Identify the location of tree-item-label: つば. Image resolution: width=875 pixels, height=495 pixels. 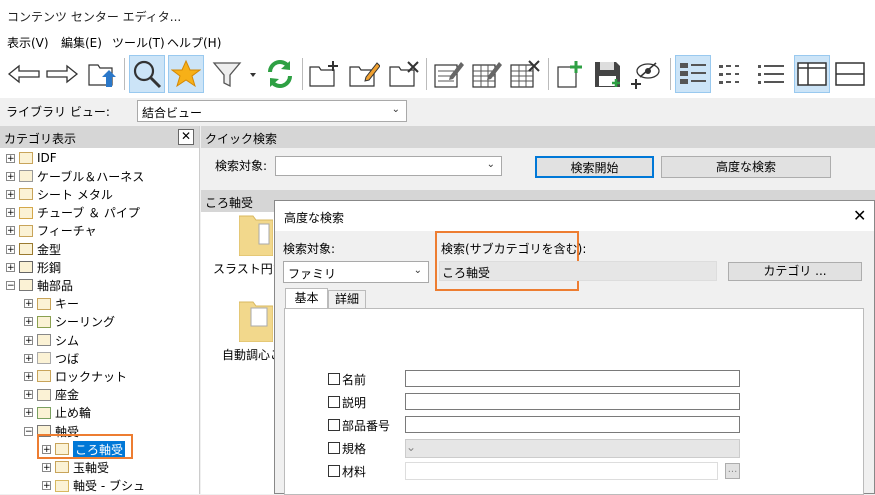
(67, 358).